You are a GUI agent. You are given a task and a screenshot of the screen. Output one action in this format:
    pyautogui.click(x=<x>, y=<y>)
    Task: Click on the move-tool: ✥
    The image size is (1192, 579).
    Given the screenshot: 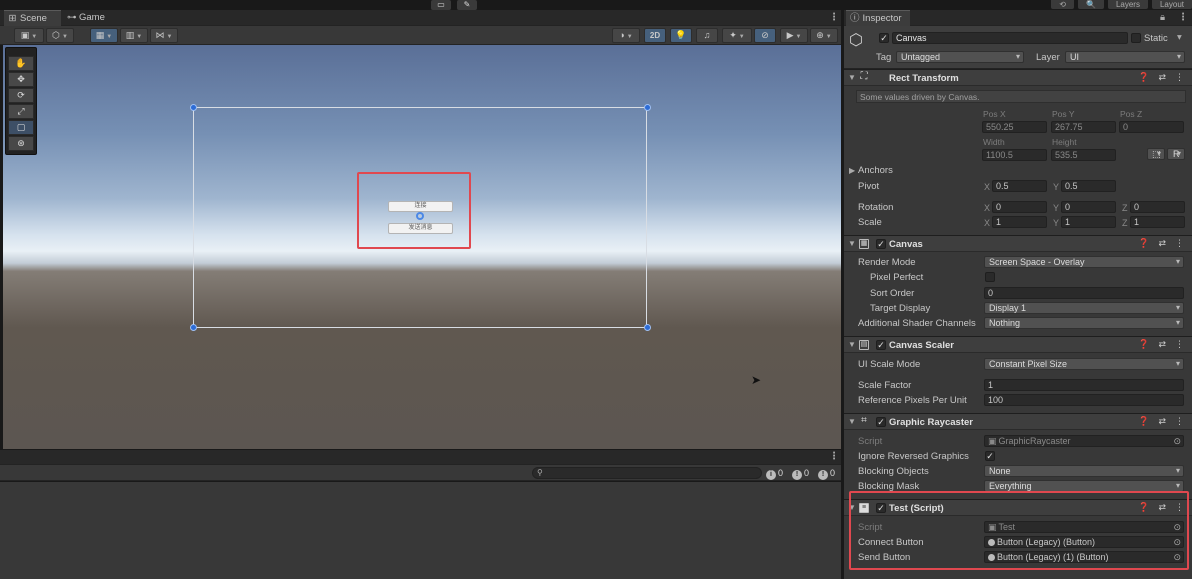 What is the action you would take?
    pyautogui.click(x=21, y=79)
    